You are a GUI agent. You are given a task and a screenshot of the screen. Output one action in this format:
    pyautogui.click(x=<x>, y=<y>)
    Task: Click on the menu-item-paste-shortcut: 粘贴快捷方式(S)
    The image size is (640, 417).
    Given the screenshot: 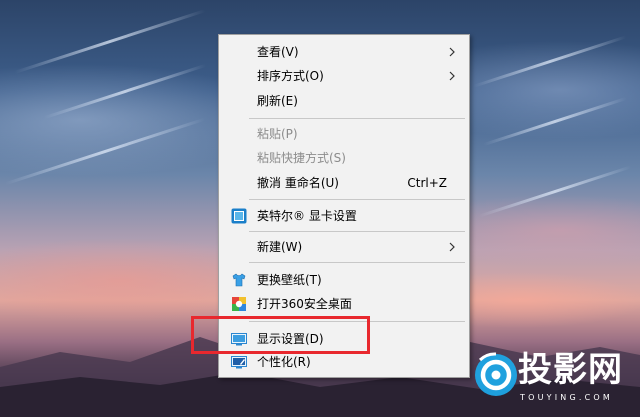 What is the action you would take?
    pyautogui.click(x=344, y=158)
    